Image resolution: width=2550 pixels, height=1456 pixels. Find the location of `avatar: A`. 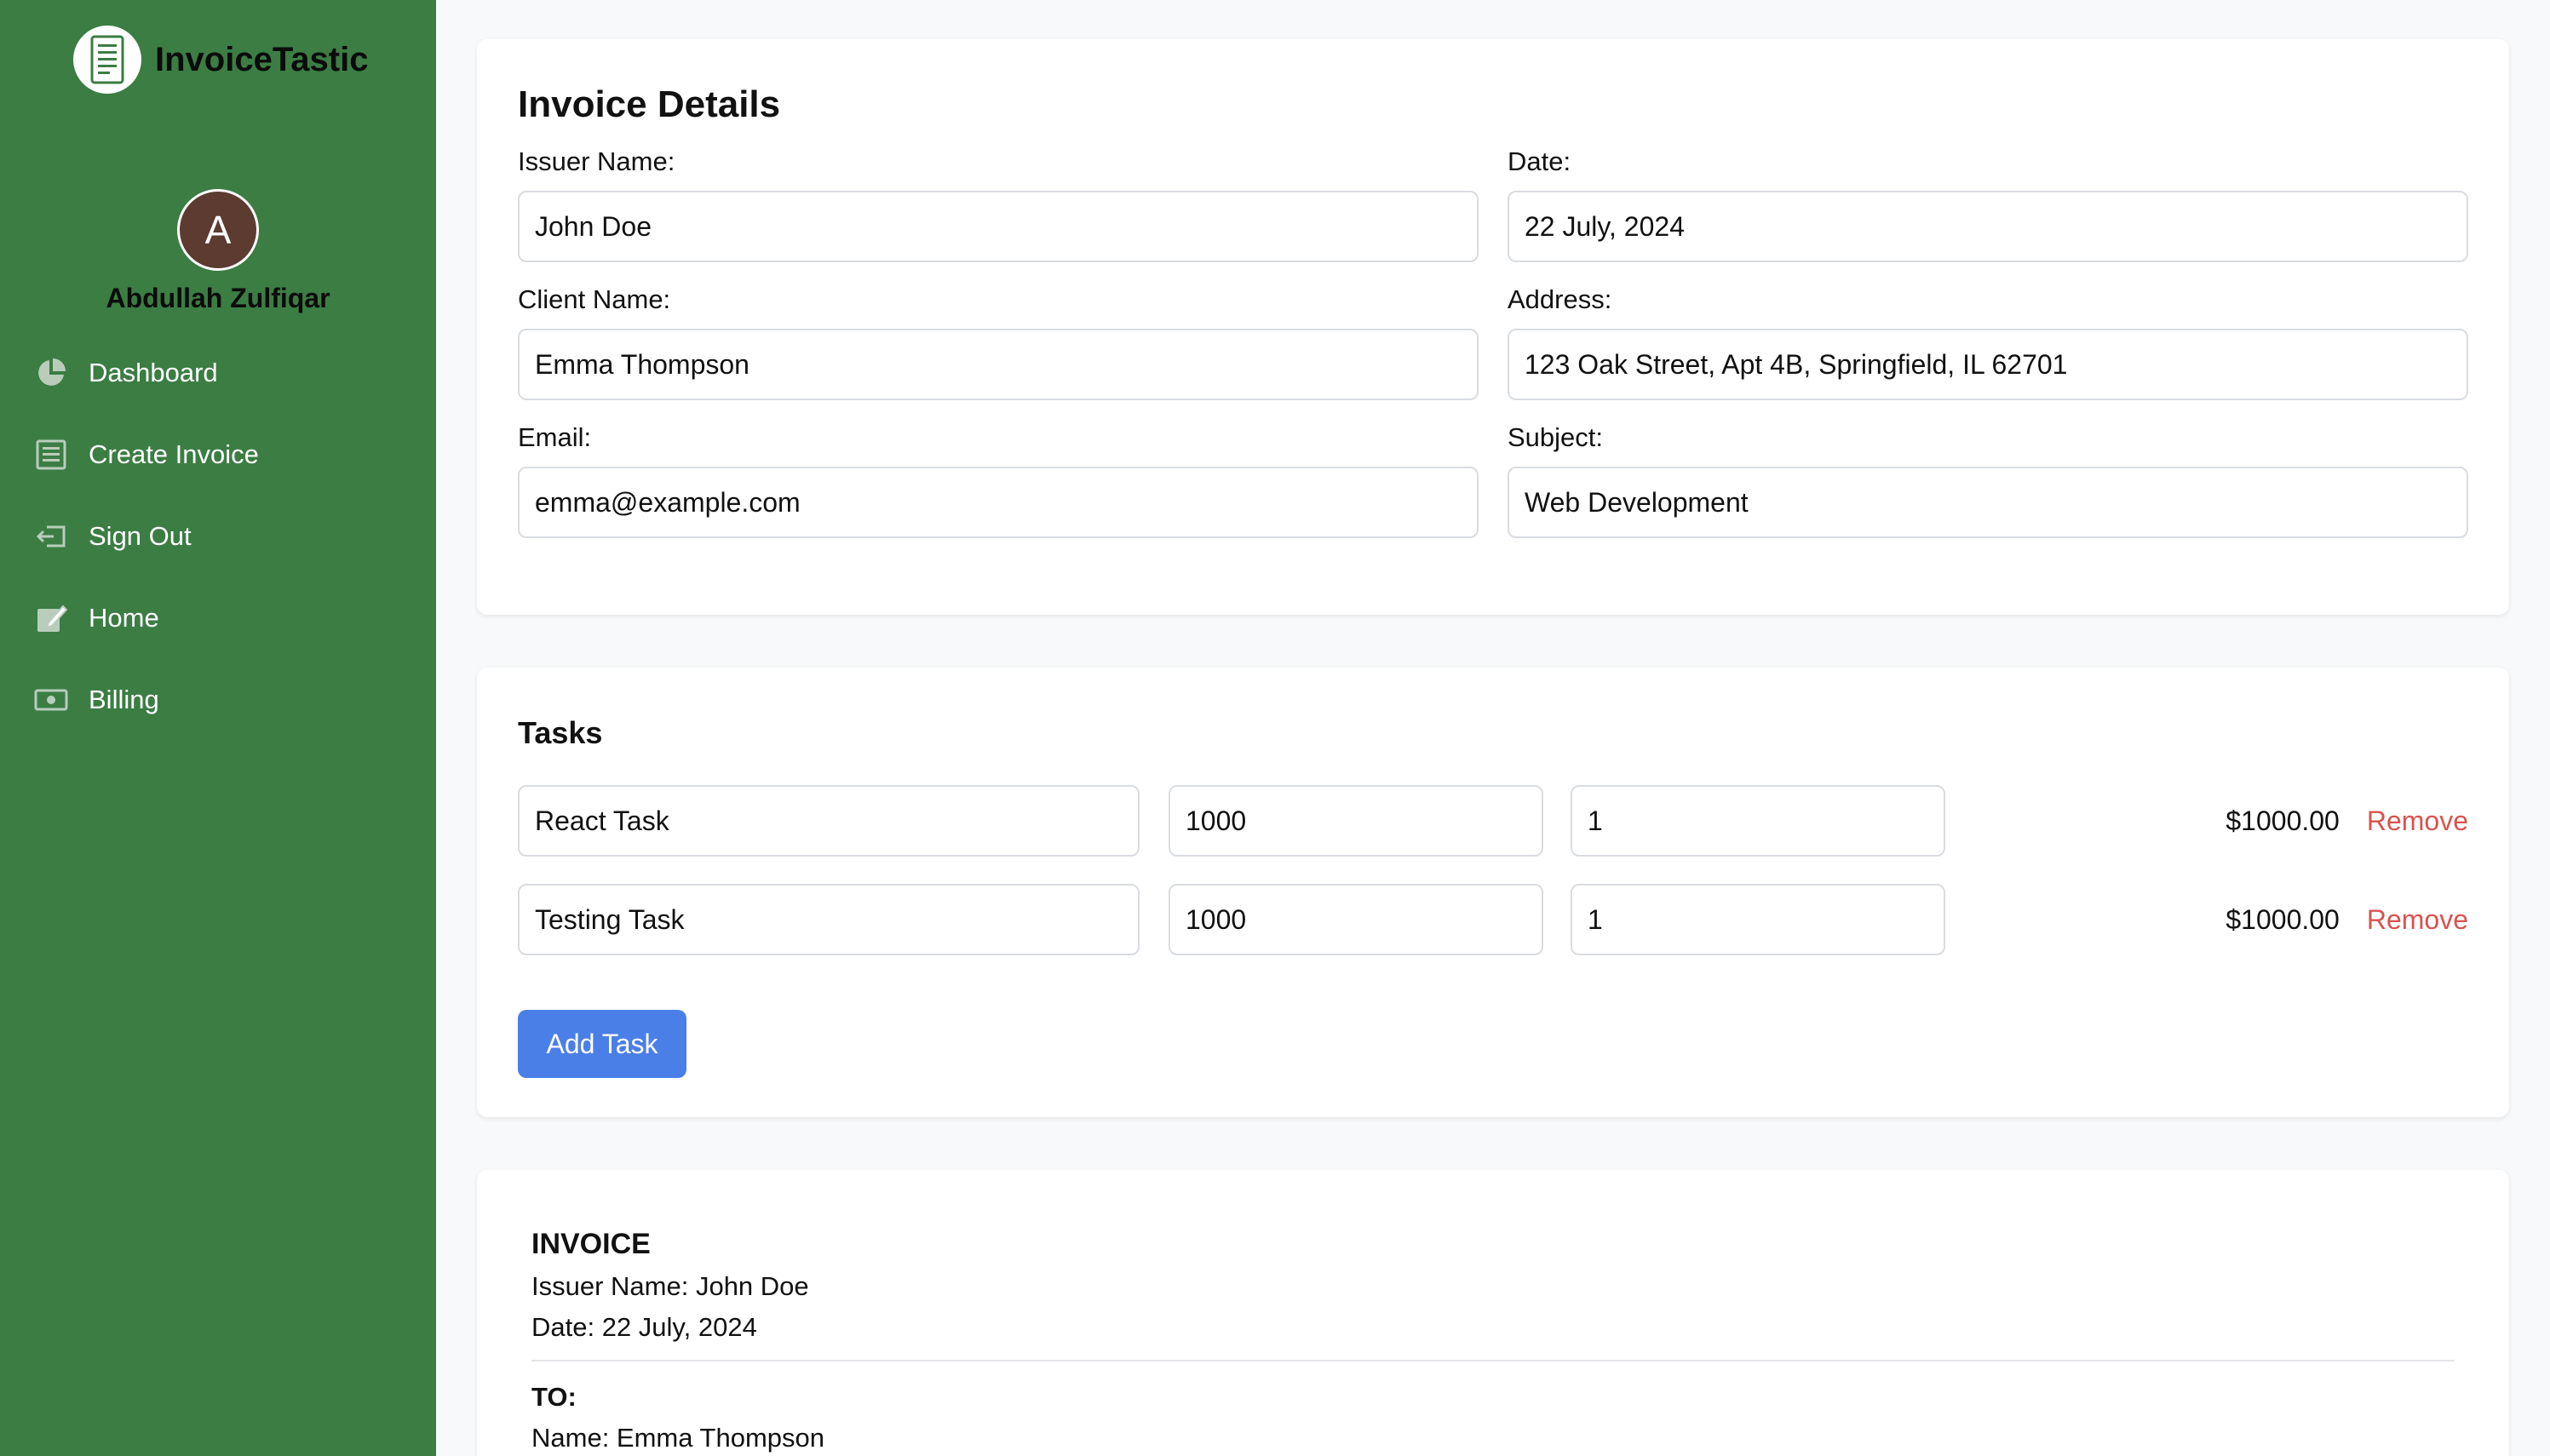

avatar: A is located at coordinates (218, 230).